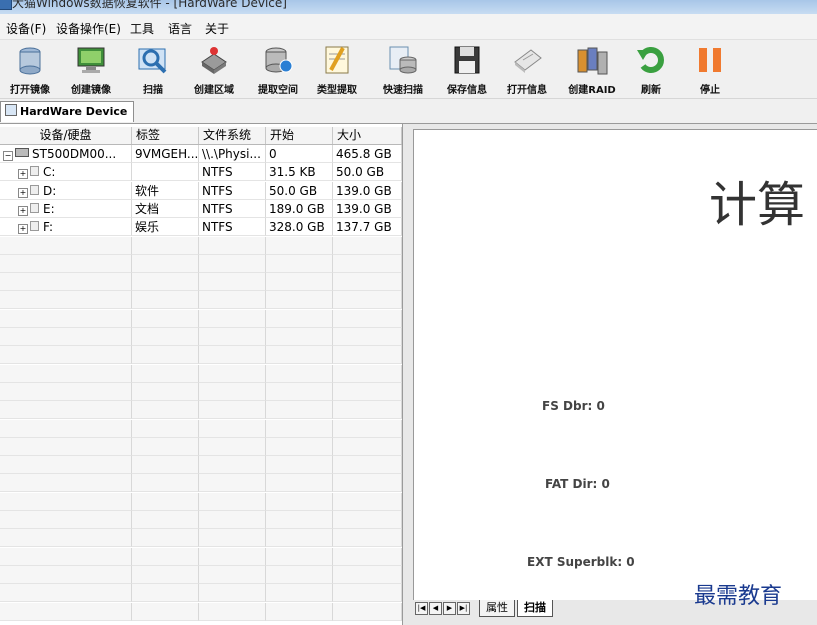 Image resolution: width=817 pixels, height=625 pixels. Describe the element at coordinates (232, 135) in the screenshot. I see `column-header-filesystem: 文件系统` at that location.